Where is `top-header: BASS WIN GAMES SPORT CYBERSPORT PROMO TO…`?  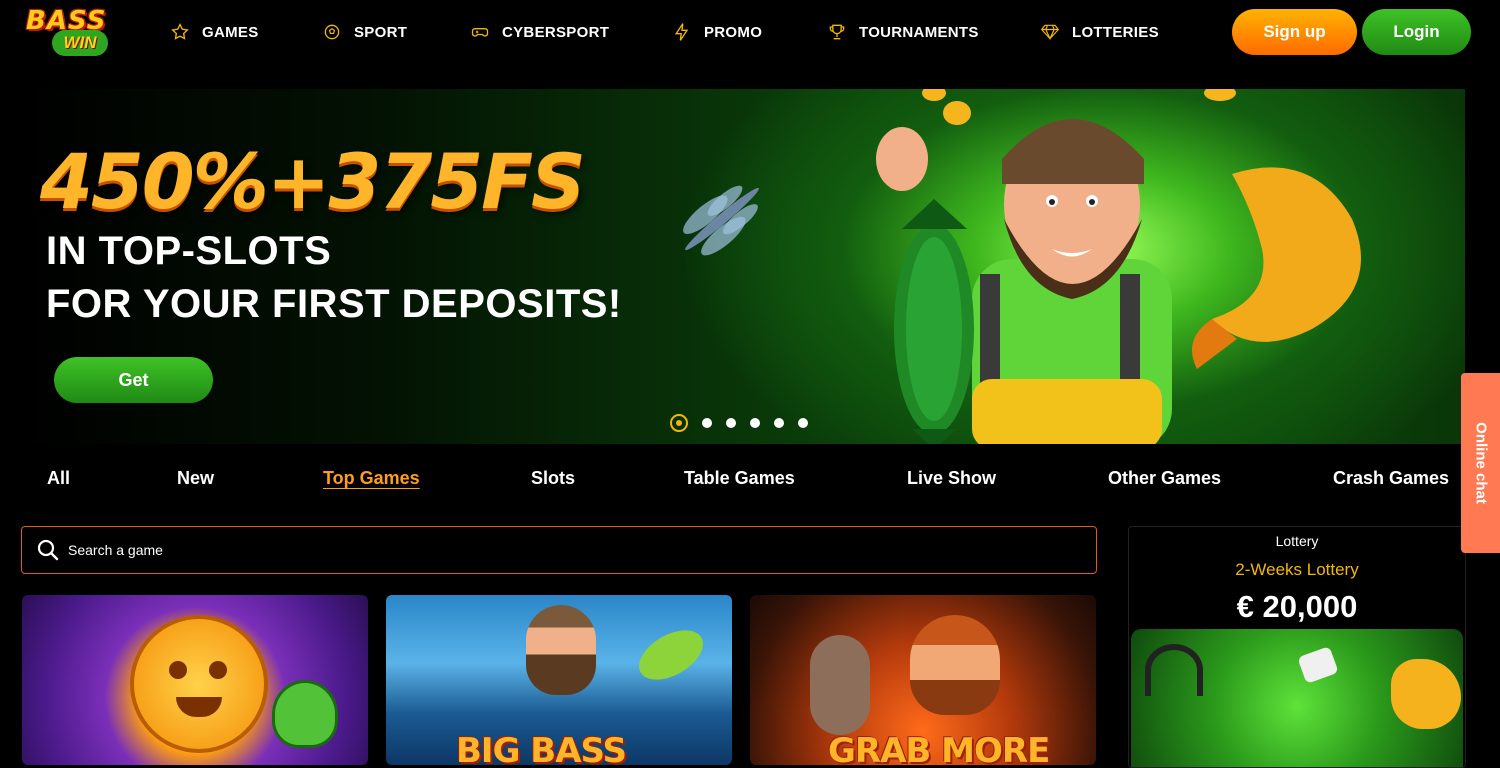
top-header: BASS WIN GAMES SPORT CYBERSPORT PROMO TO… is located at coordinates (750, 32).